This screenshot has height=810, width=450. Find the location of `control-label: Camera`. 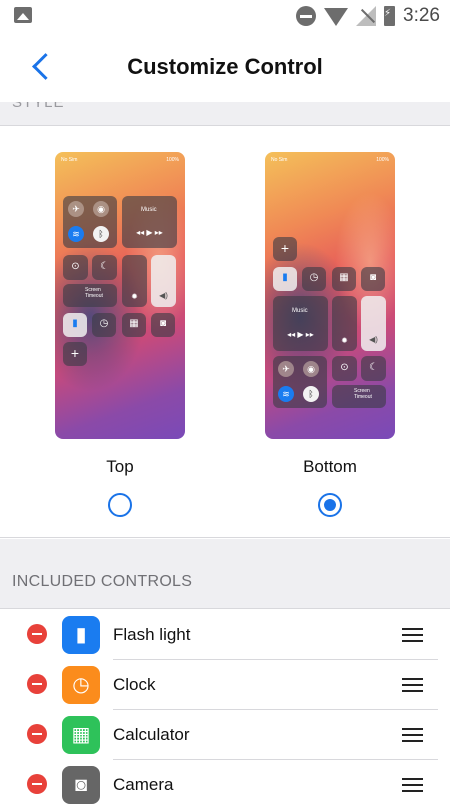

control-label: Camera is located at coordinates (143, 784).